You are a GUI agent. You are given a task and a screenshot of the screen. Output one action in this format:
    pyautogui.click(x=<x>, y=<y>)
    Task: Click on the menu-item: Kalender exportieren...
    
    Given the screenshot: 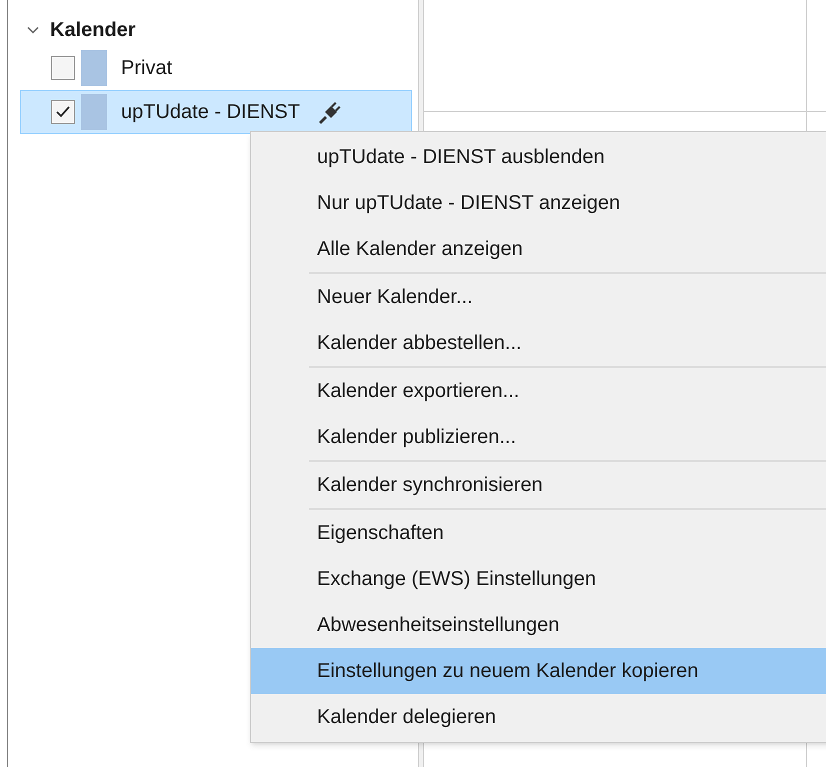 What is the action you would take?
    pyautogui.click(x=538, y=391)
    